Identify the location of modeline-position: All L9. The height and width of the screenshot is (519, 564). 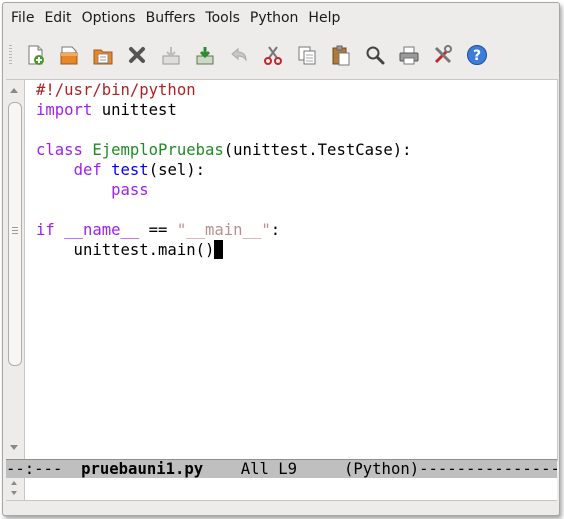
(273, 469).